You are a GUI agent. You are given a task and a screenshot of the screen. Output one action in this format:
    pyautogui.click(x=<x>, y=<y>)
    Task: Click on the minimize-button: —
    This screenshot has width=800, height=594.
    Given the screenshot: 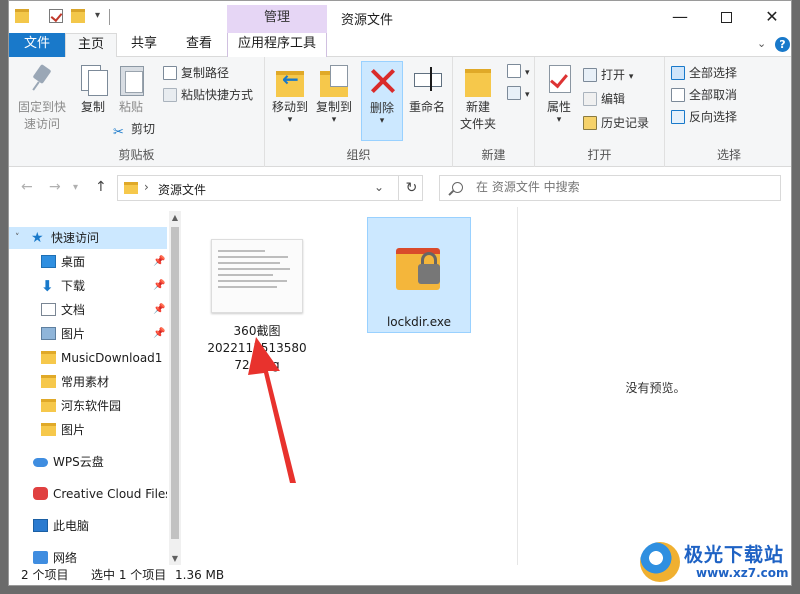 What is the action you would take?
    pyautogui.click(x=680, y=17)
    